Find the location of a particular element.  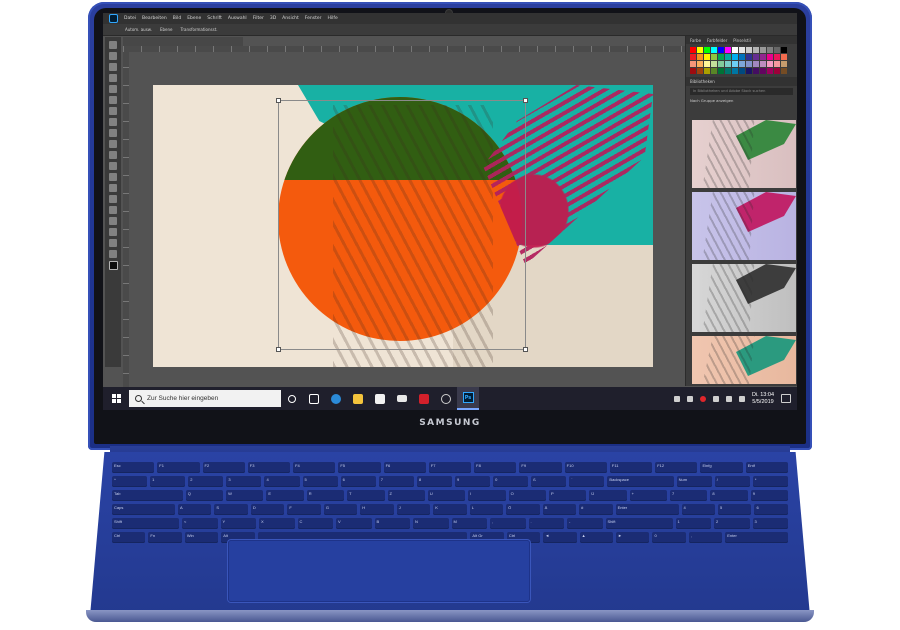

document-tab is located at coordinates (183, 41).